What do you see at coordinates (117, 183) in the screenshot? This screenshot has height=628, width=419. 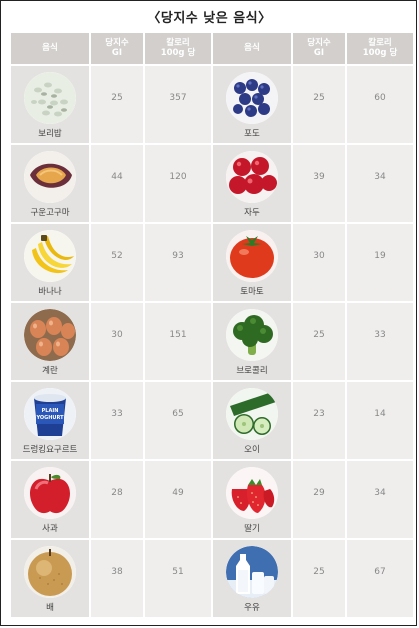 I see `gi-value: 44` at bounding box center [117, 183].